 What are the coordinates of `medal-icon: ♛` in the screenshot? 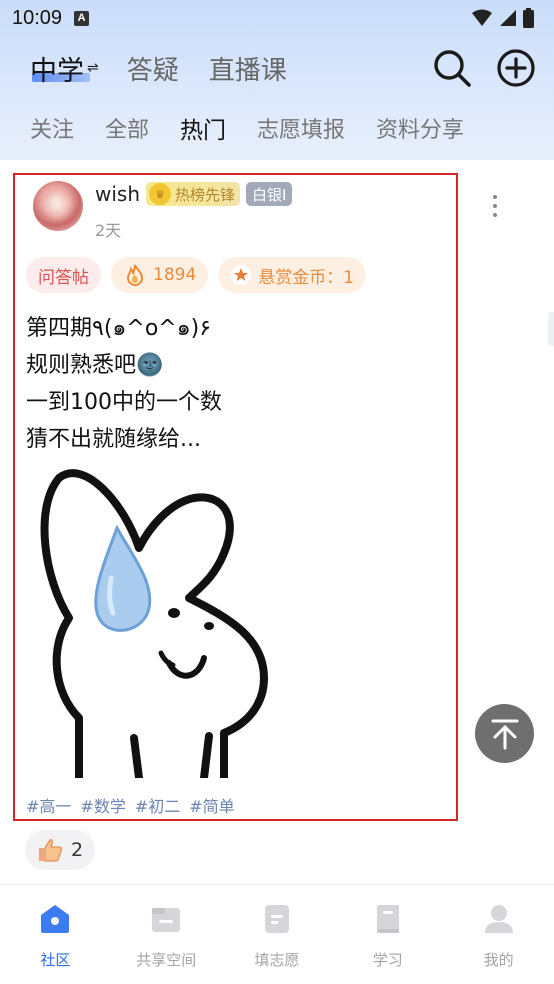 It's located at (160, 194).